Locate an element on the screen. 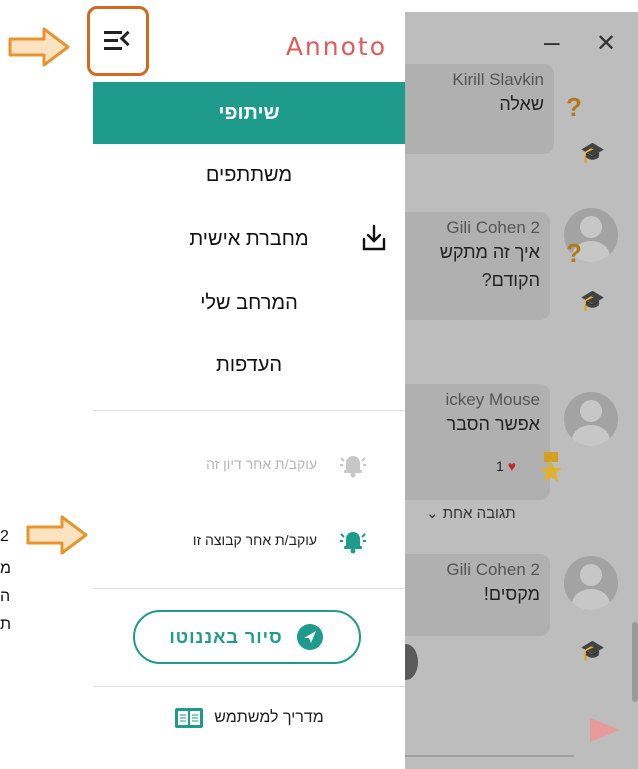 The image size is (638, 769). heart-icon: ♥ is located at coordinates (512, 466).